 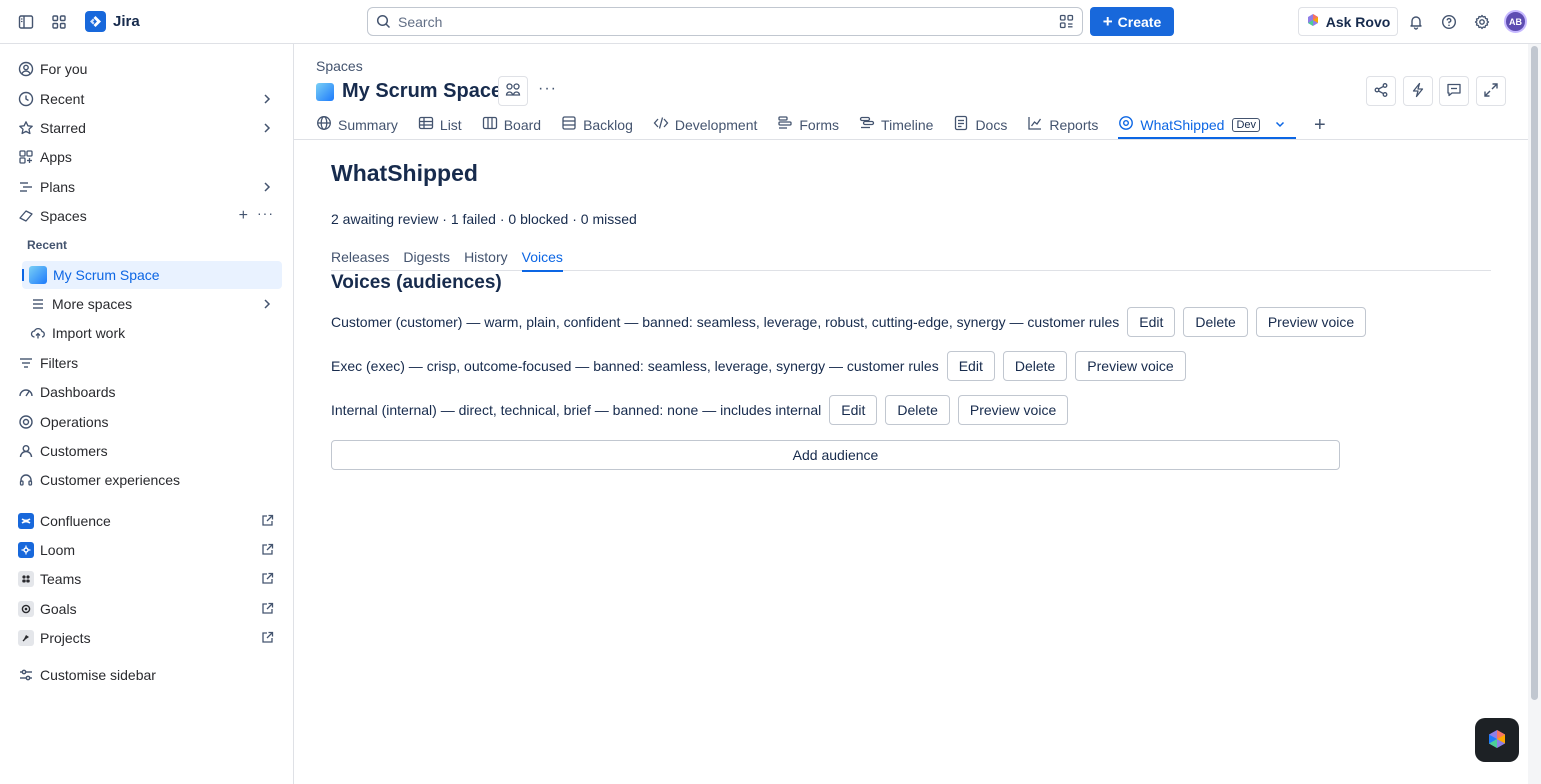 I want to click on people-icon, so click(x=513, y=91).